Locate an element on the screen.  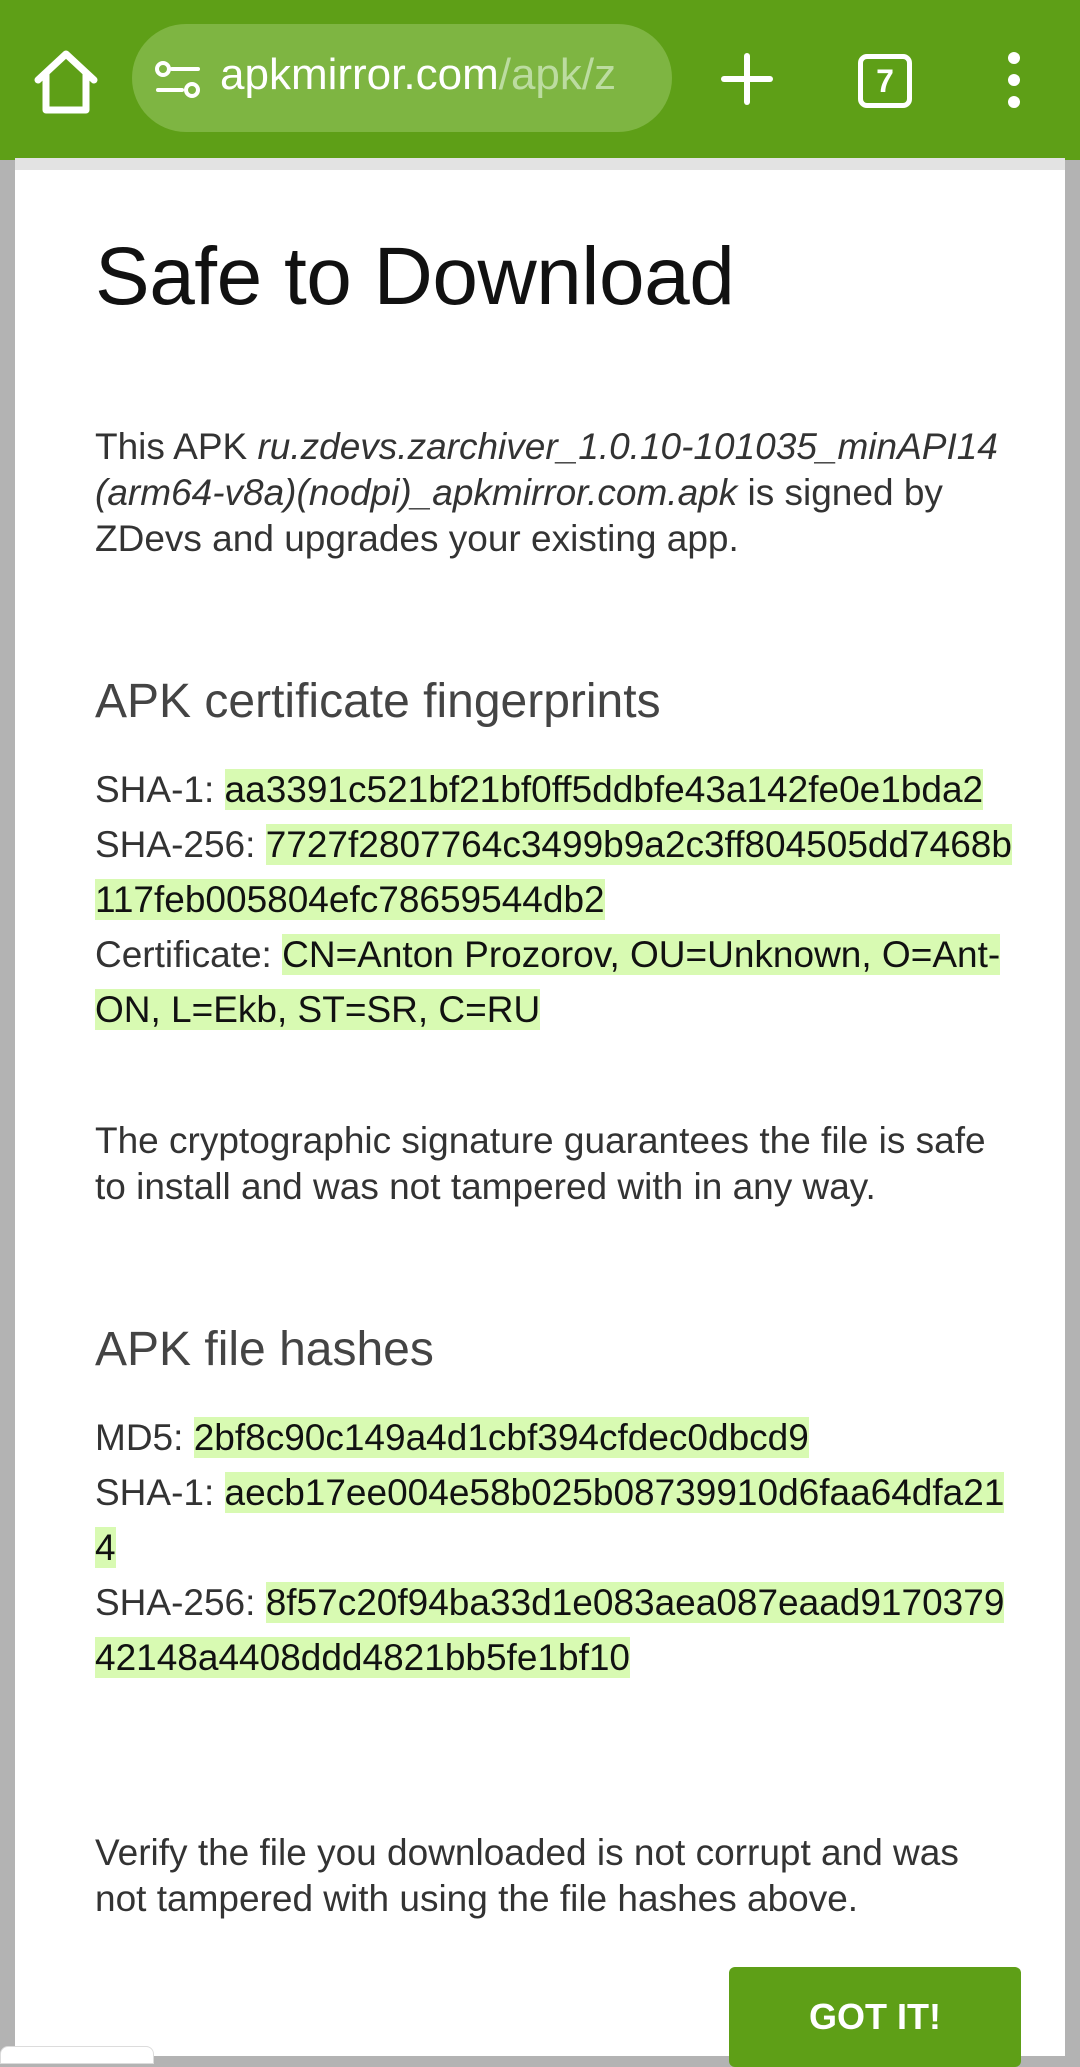
row-value: 2bf8c90c149a4d1cbf394cfdec0dbcd9 is located at coordinates (501, 1437).